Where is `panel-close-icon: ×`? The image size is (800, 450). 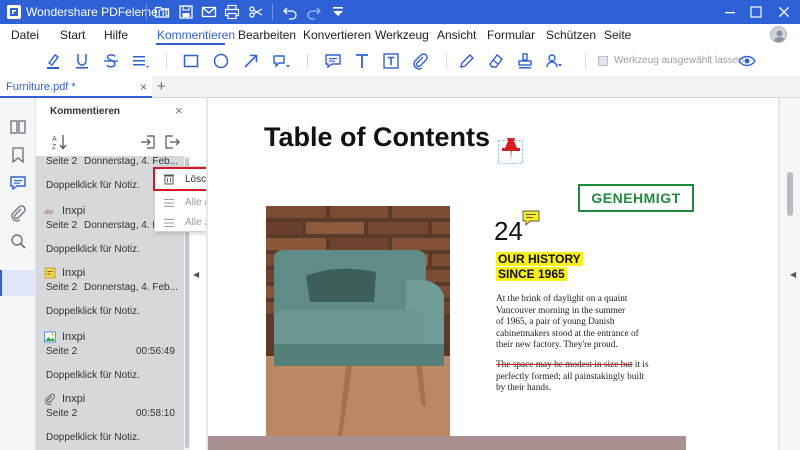
panel-close-icon: × is located at coordinates (179, 110).